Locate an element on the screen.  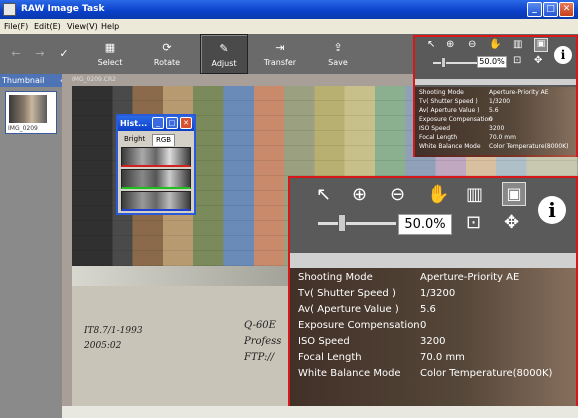
apply-button: ✓ is located at coordinates (64, 54).